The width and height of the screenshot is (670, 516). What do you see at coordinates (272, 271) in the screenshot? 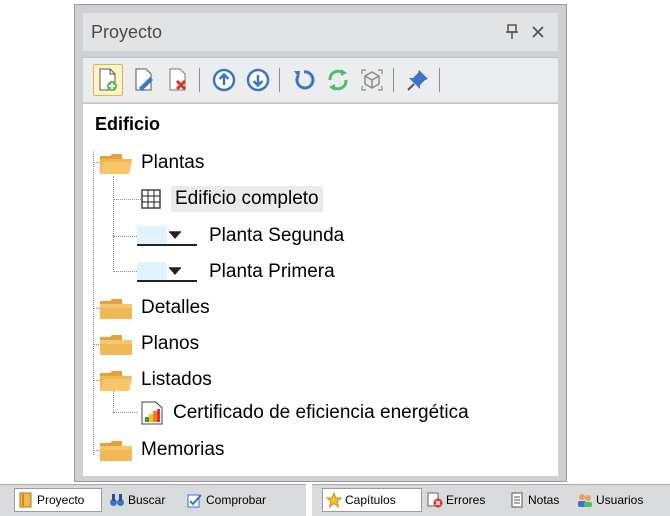
I see `tree-node-label: Planta Primera` at bounding box center [272, 271].